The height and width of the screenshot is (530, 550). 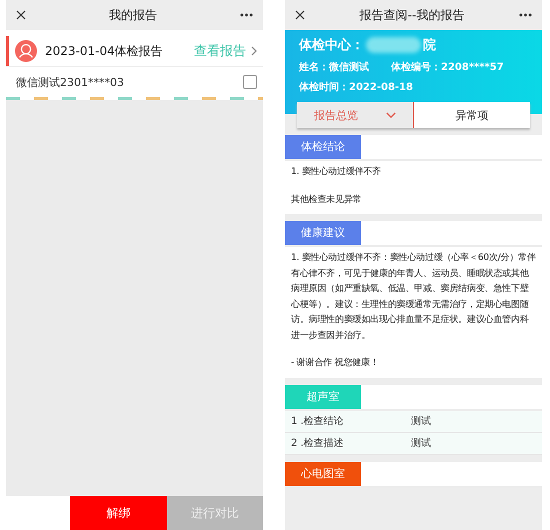 What do you see at coordinates (70, 82) in the screenshot?
I see `member-name: 微信测试2301****03` at bounding box center [70, 82].